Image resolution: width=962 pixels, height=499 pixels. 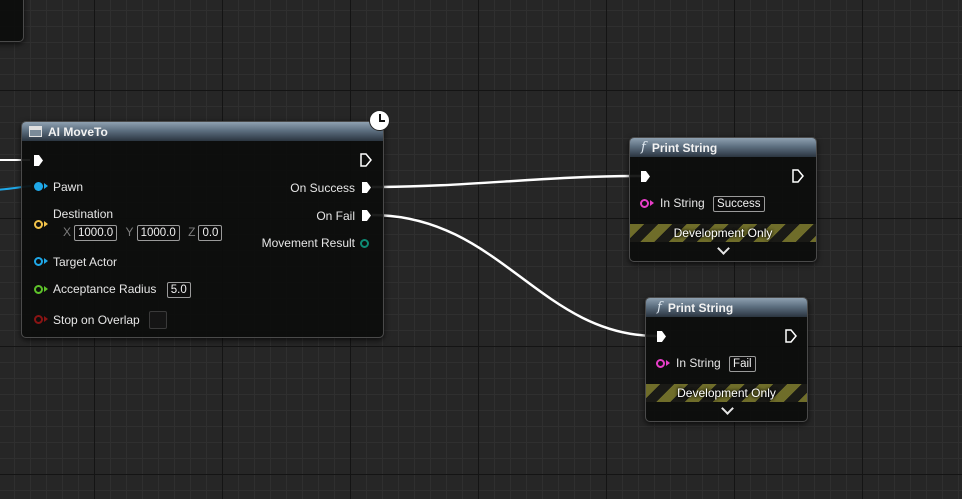 I want to click on stop-on-overlap-label: Stop on Overlap, so click(x=96, y=320).